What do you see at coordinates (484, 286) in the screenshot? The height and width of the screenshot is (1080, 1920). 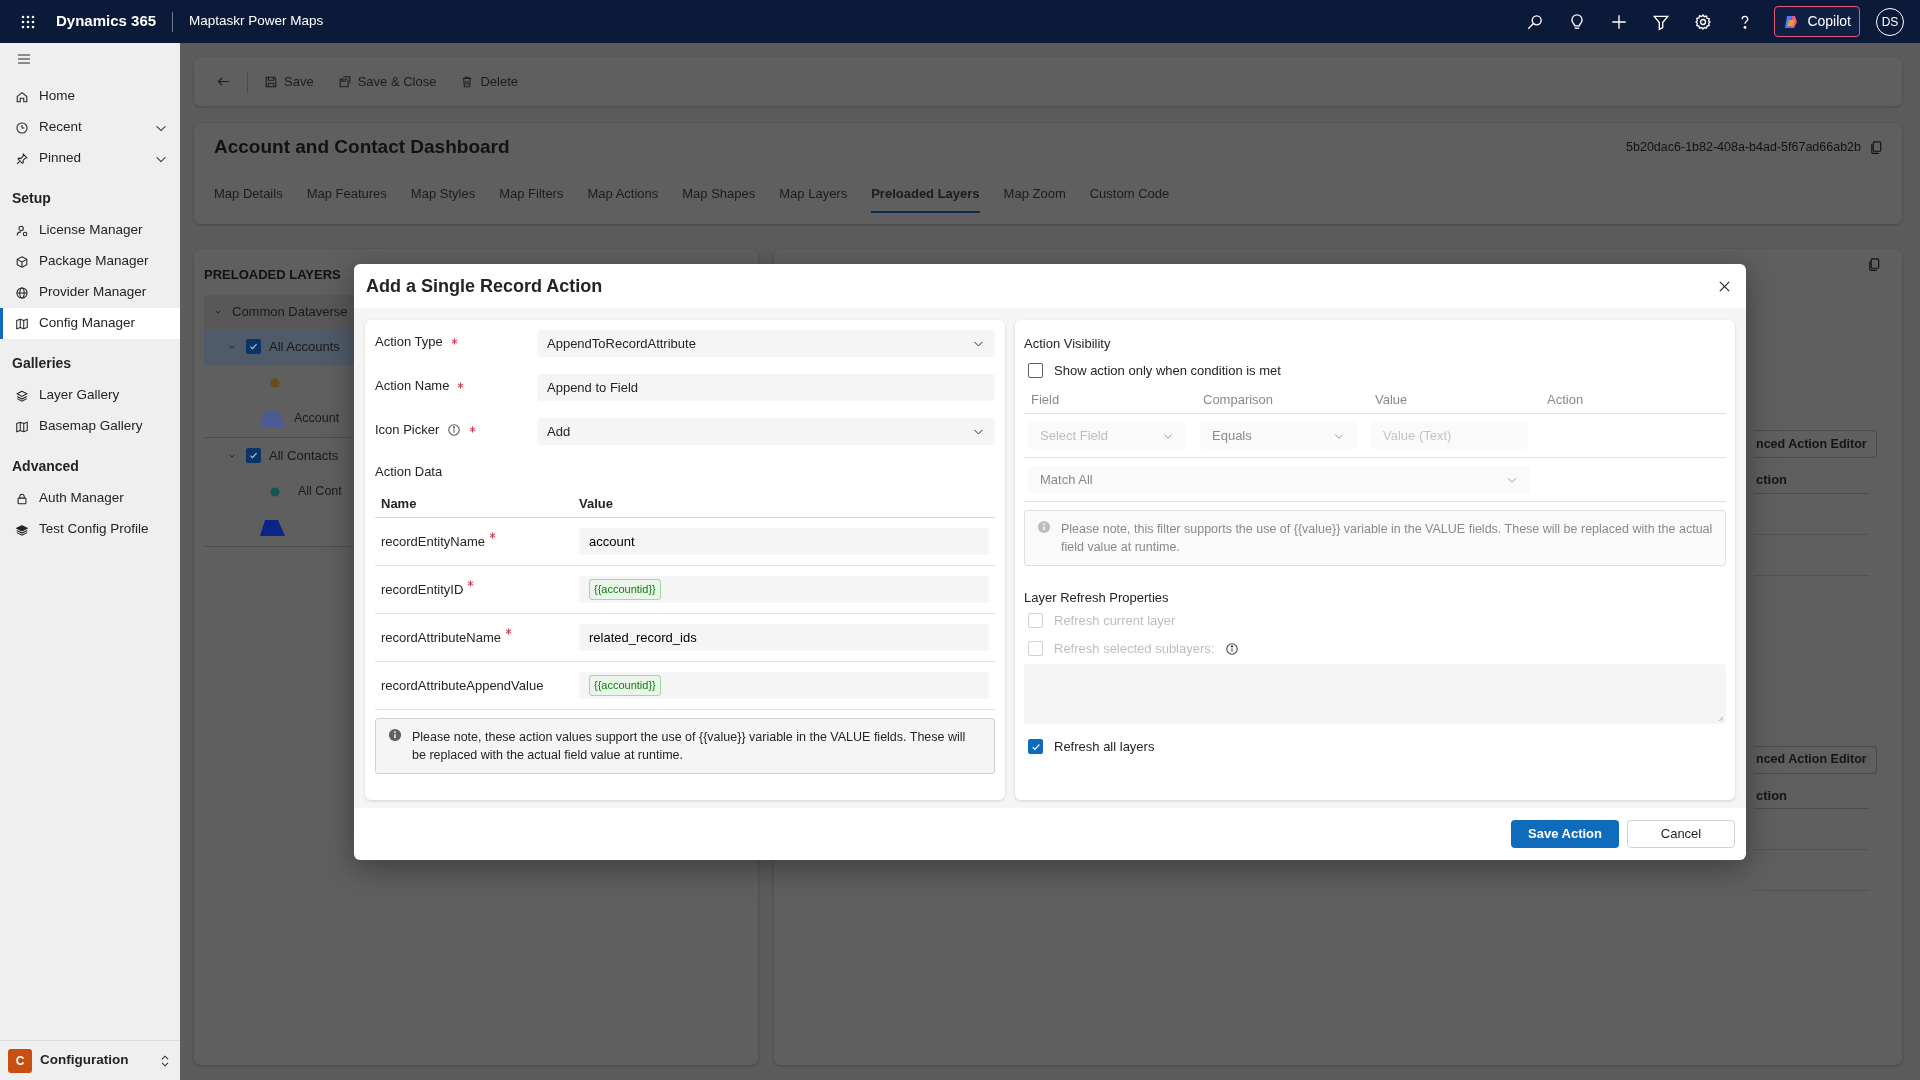 I see `dialog-title: Add a Single Record Action` at bounding box center [484, 286].